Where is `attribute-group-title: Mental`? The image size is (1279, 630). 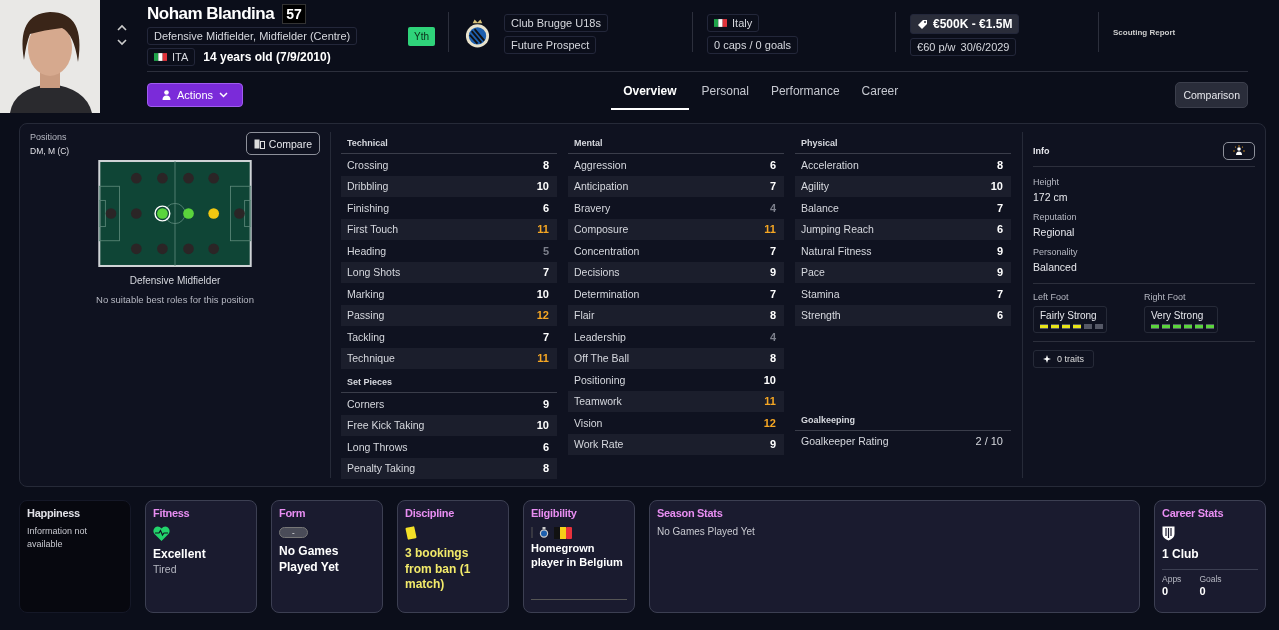 attribute-group-title: Mental is located at coordinates (676, 143).